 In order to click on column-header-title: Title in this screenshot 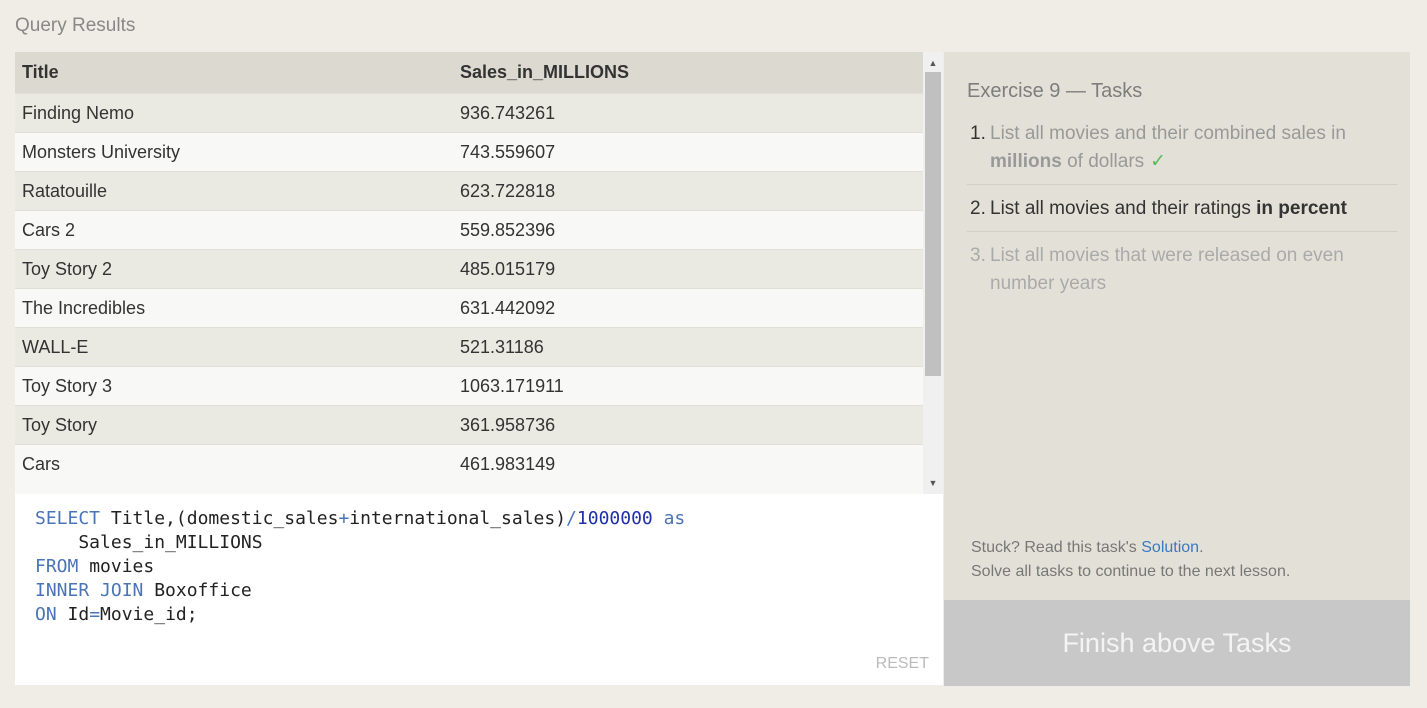, I will do `click(234, 73)`.